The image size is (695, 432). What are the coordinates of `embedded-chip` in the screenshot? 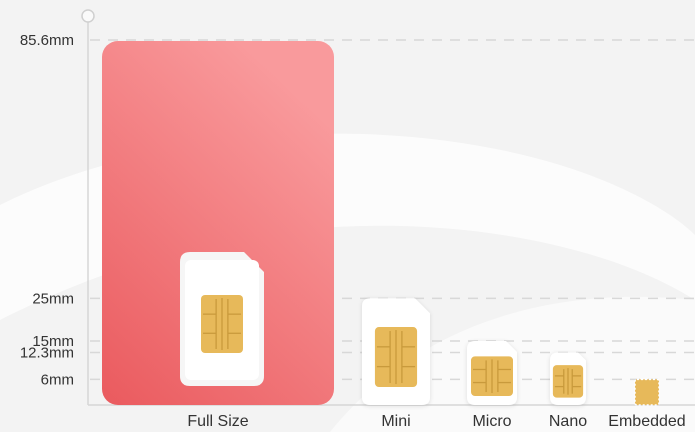 It's located at (647, 392).